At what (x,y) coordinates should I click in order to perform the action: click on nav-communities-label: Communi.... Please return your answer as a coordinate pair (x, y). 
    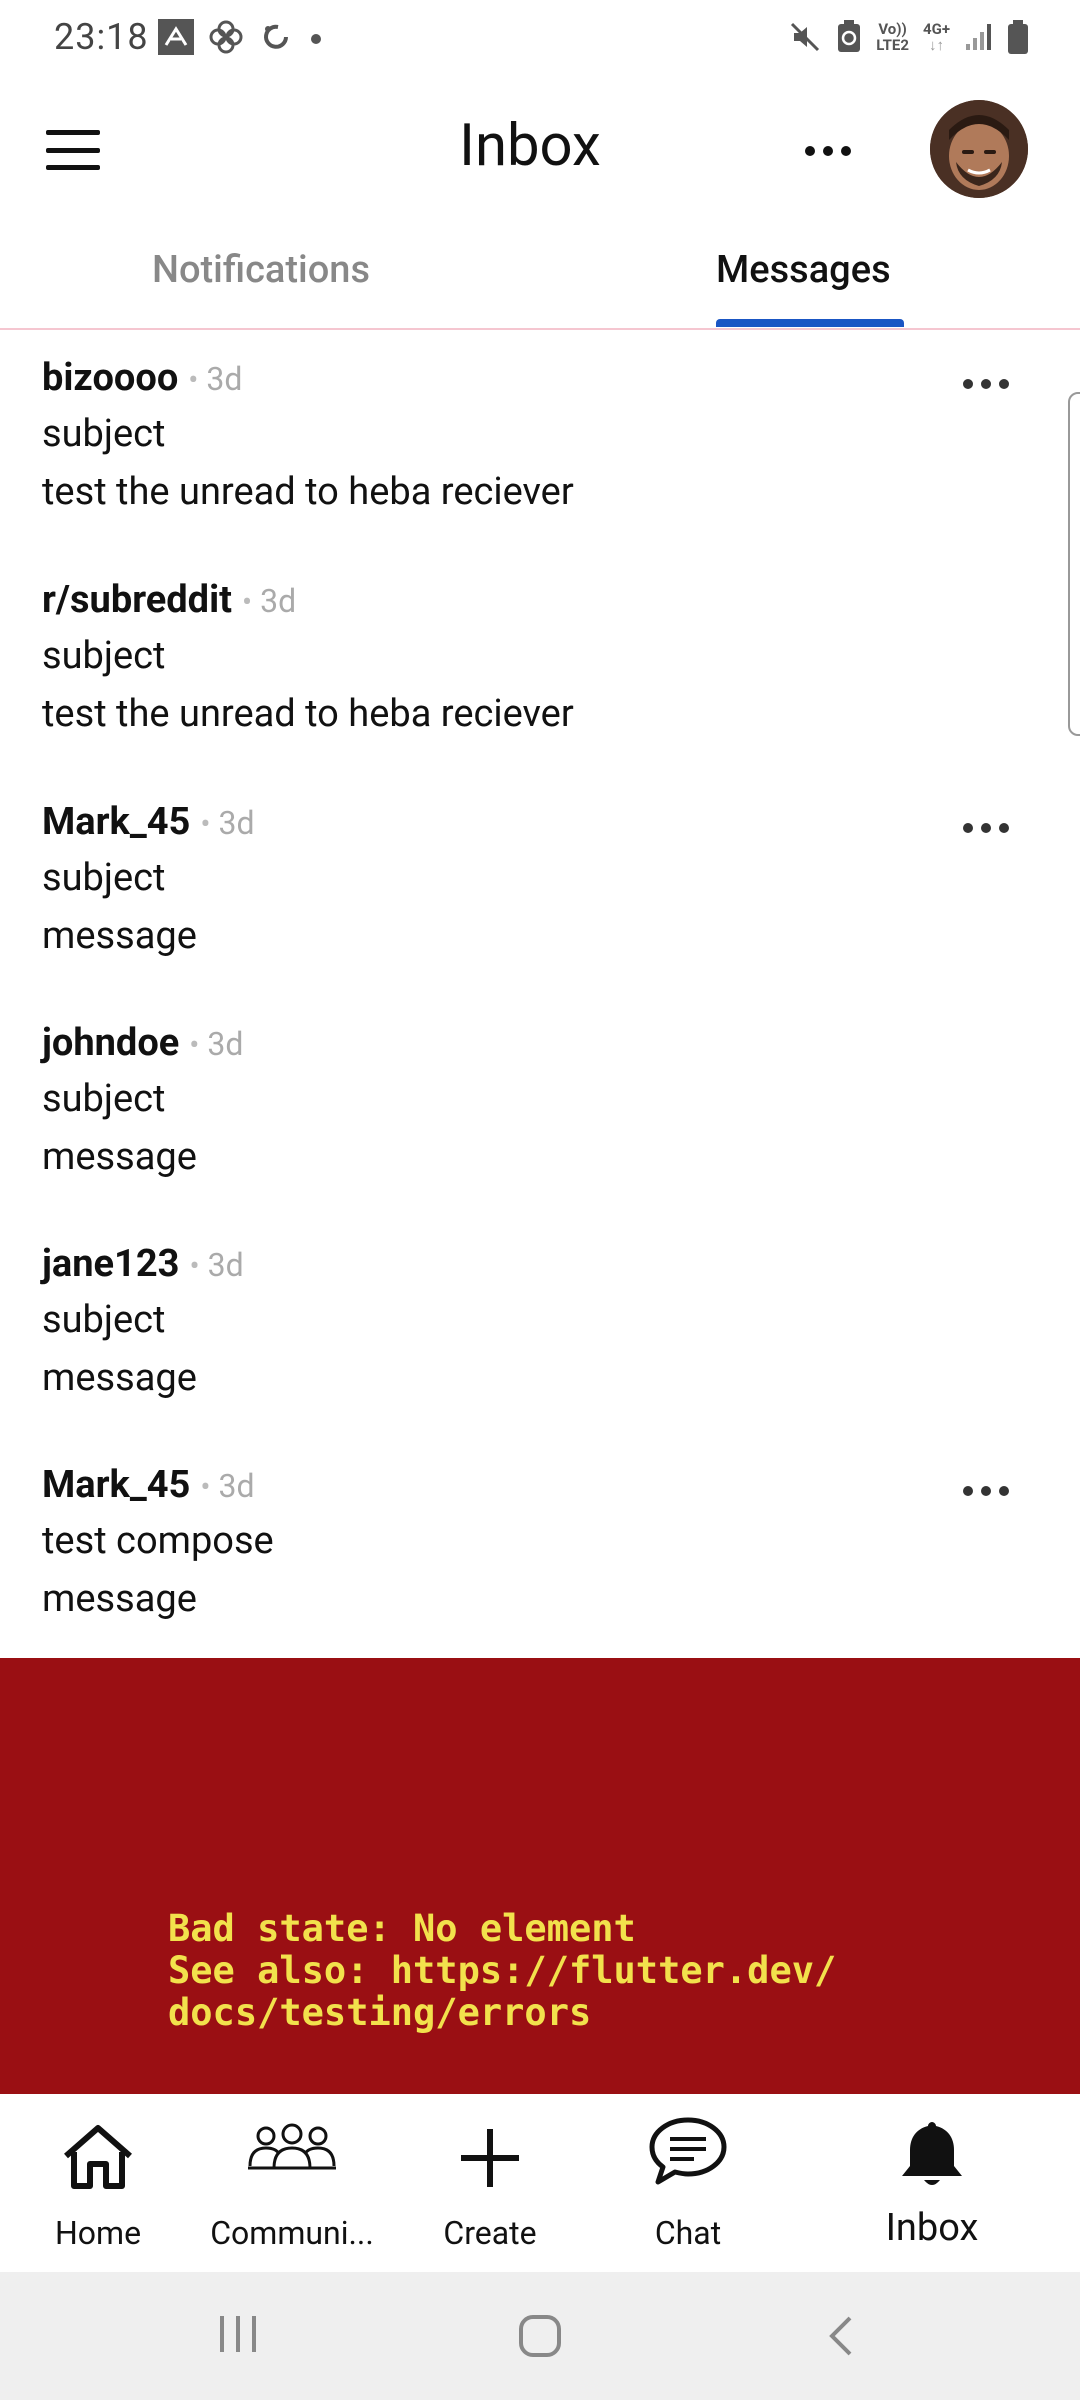
    Looking at the image, I should click on (292, 2233).